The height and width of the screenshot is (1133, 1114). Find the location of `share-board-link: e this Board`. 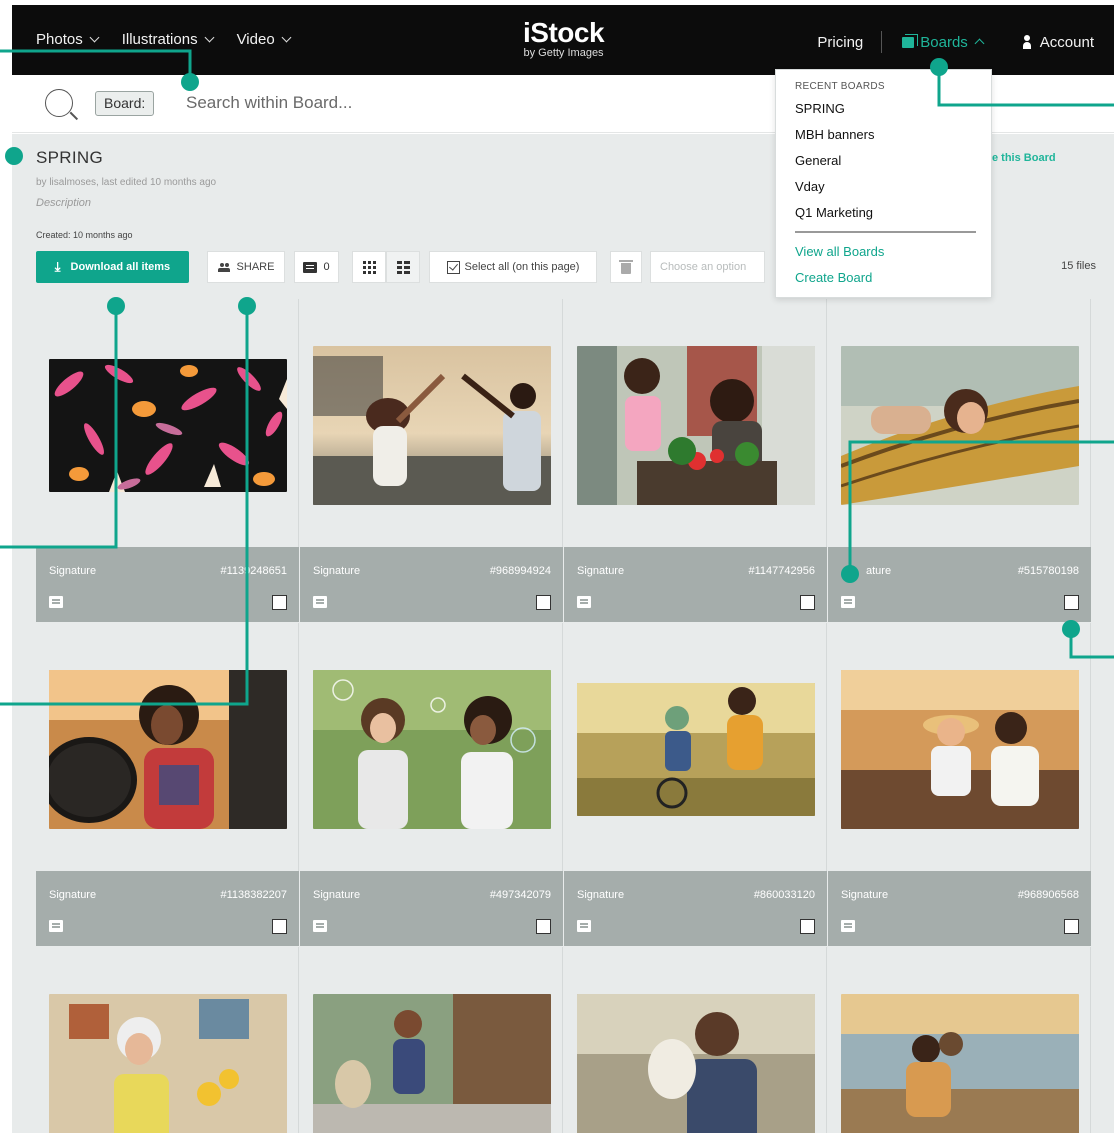

share-board-link: e this Board is located at coordinates (1024, 158).